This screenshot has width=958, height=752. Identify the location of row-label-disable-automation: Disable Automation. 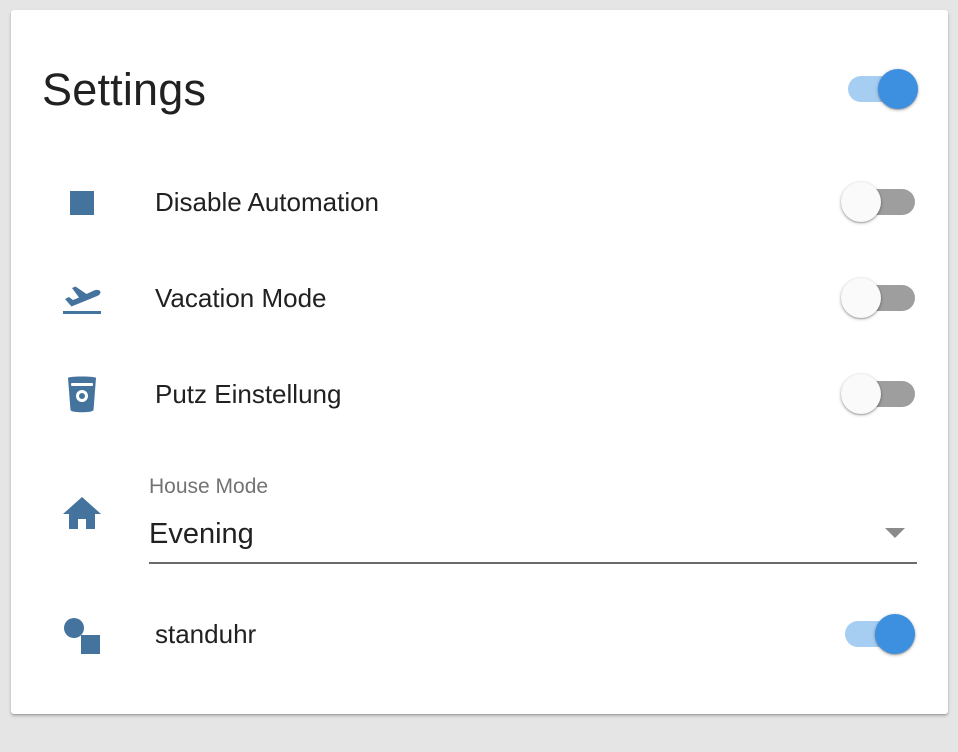
(267, 202).